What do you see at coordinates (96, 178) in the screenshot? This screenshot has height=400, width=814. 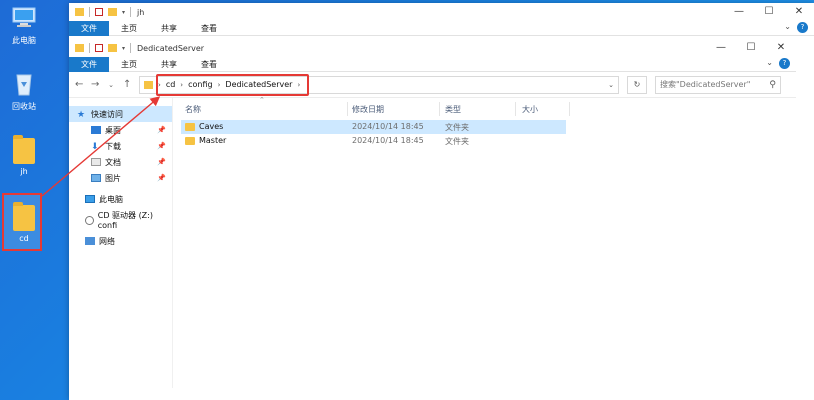 I see `picture-icon` at bounding box center [96, 178].